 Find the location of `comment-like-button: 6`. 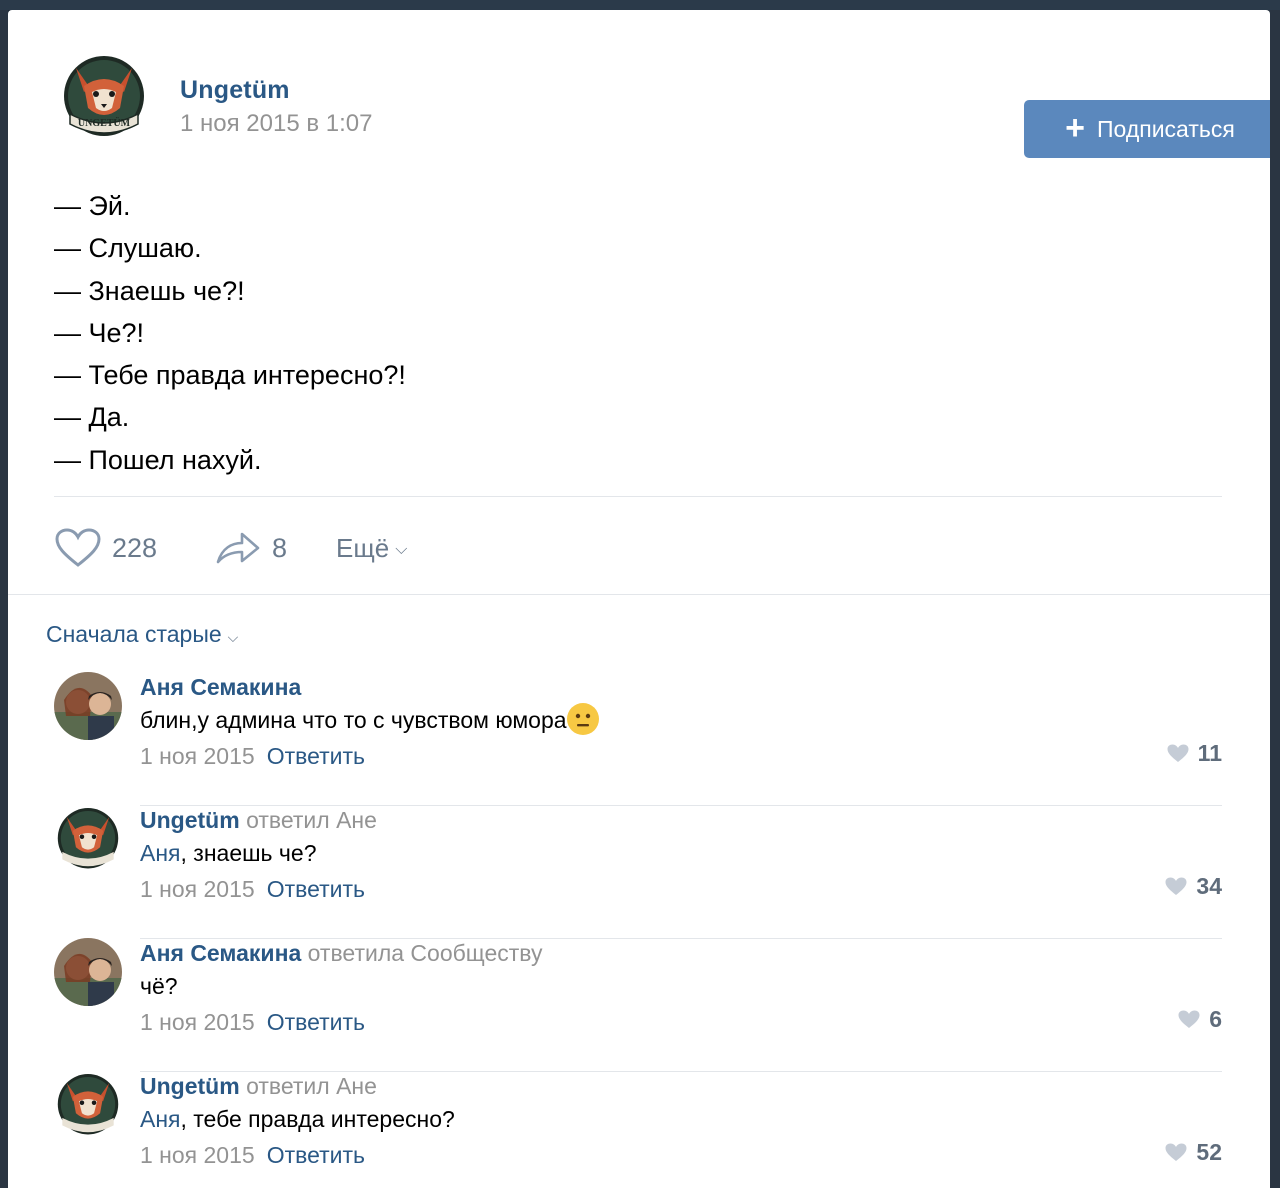

comment-like-button: 6 is located at coordinates (1199, 1019).